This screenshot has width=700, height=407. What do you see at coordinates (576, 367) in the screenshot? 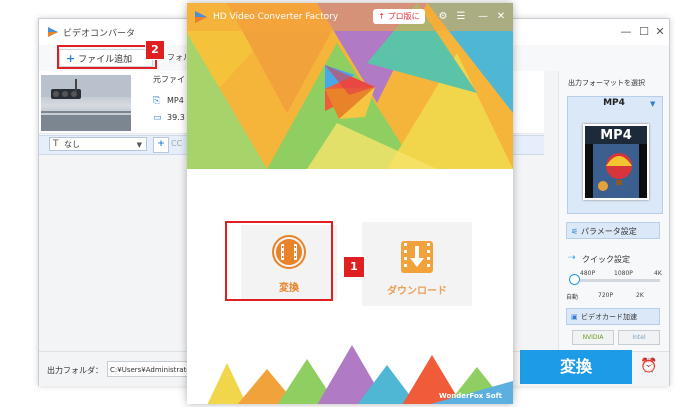
I see `convert-button: 変換` at bounding box center [576, 367].